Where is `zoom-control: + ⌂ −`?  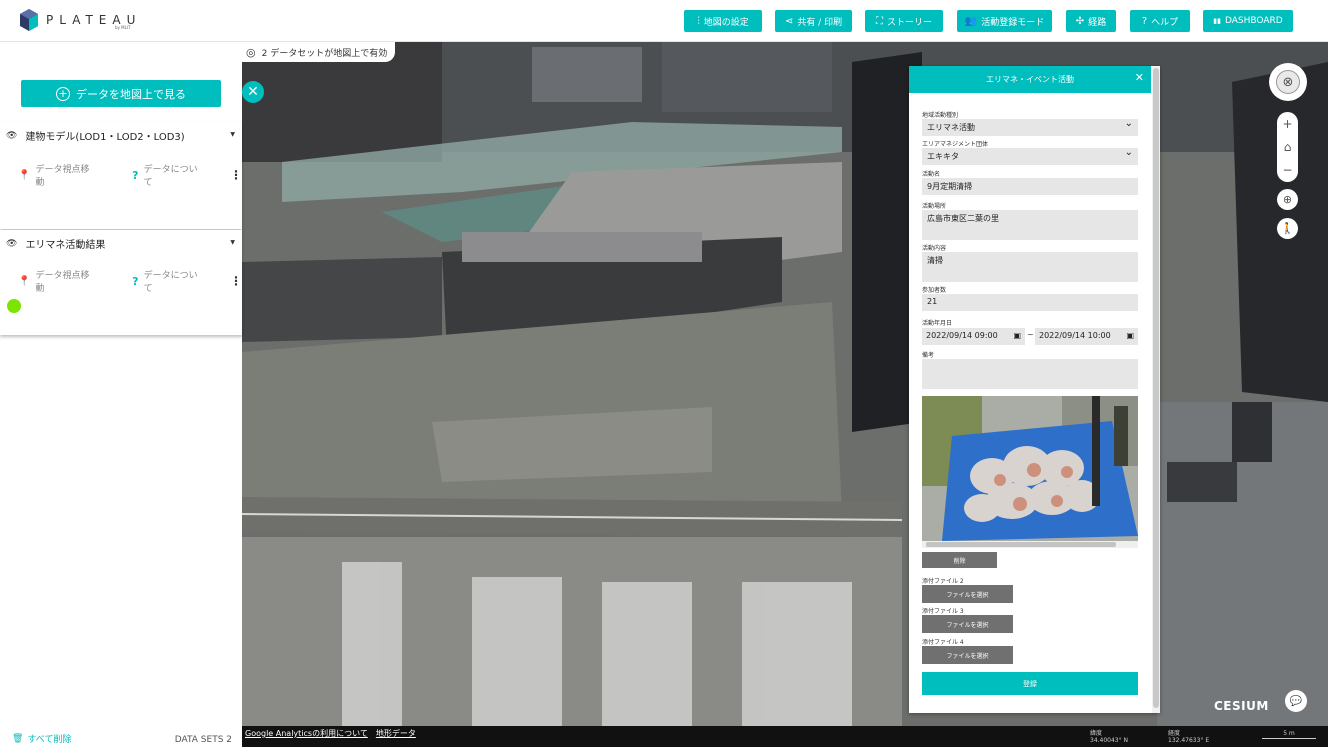
zoom-control: + ⌂ − is located at coordinates (1287, 147).